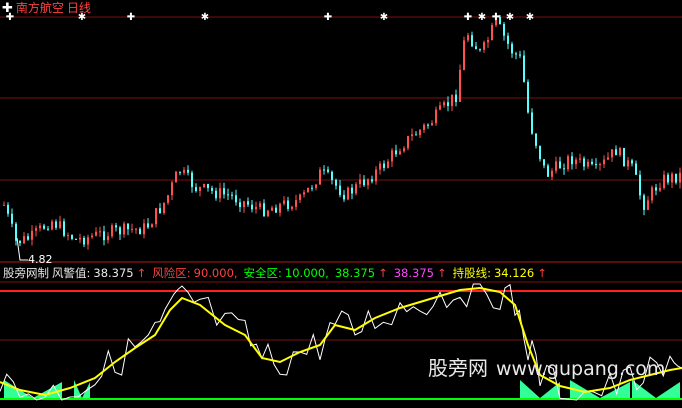 The height and width of the screenshot is (408, 682). Describe the element at coordinates (342, 389) in the screenshot. I see `safe-zone-fill` at that location.